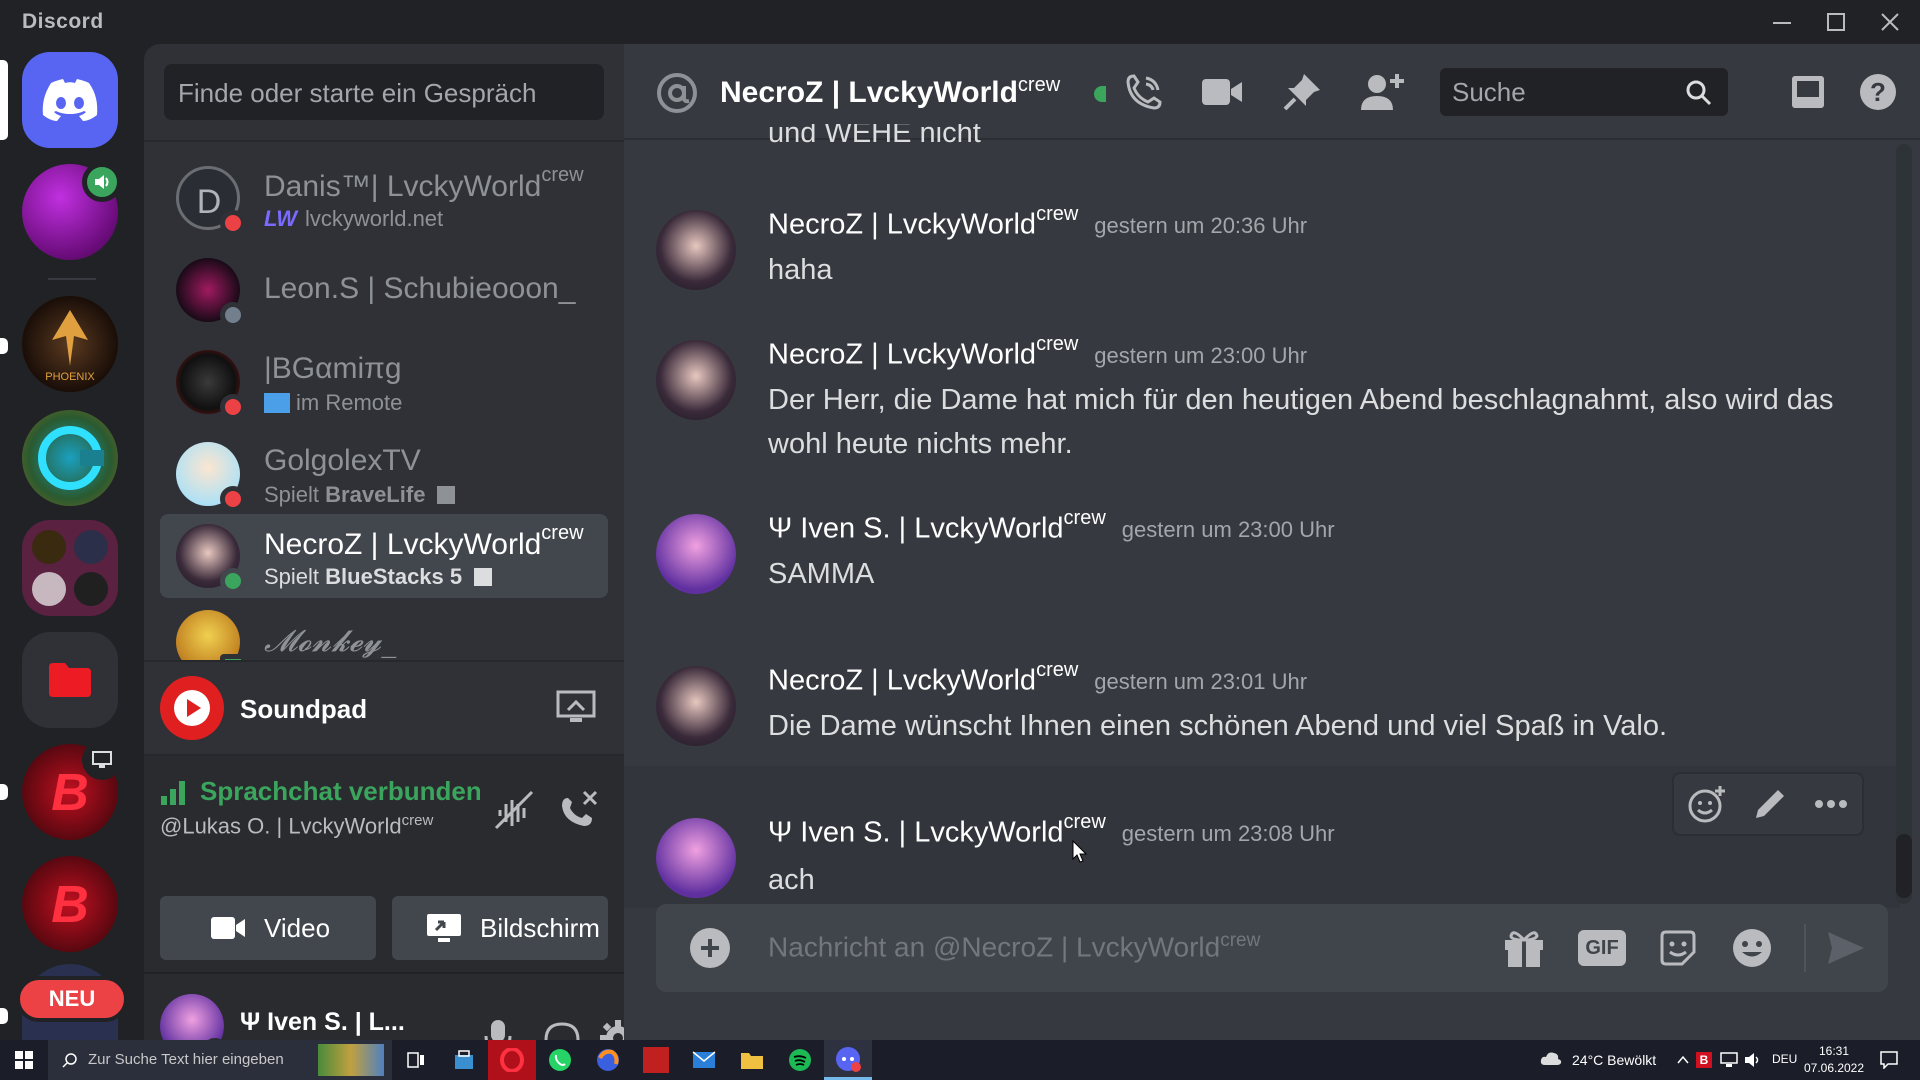 The width and height of the screenshot is (1920, 1080). I want to click on disconnect-button, so click(578, 808).